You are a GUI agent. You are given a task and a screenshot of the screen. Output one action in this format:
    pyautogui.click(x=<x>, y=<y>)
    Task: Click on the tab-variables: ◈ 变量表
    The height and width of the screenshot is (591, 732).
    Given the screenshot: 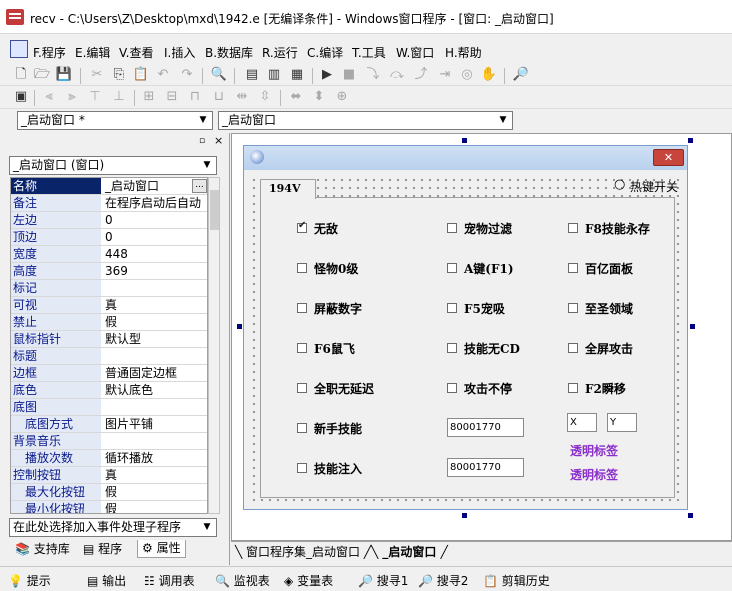 What is the action you would take?
    pyautogui.click(x=308, y=580)
    